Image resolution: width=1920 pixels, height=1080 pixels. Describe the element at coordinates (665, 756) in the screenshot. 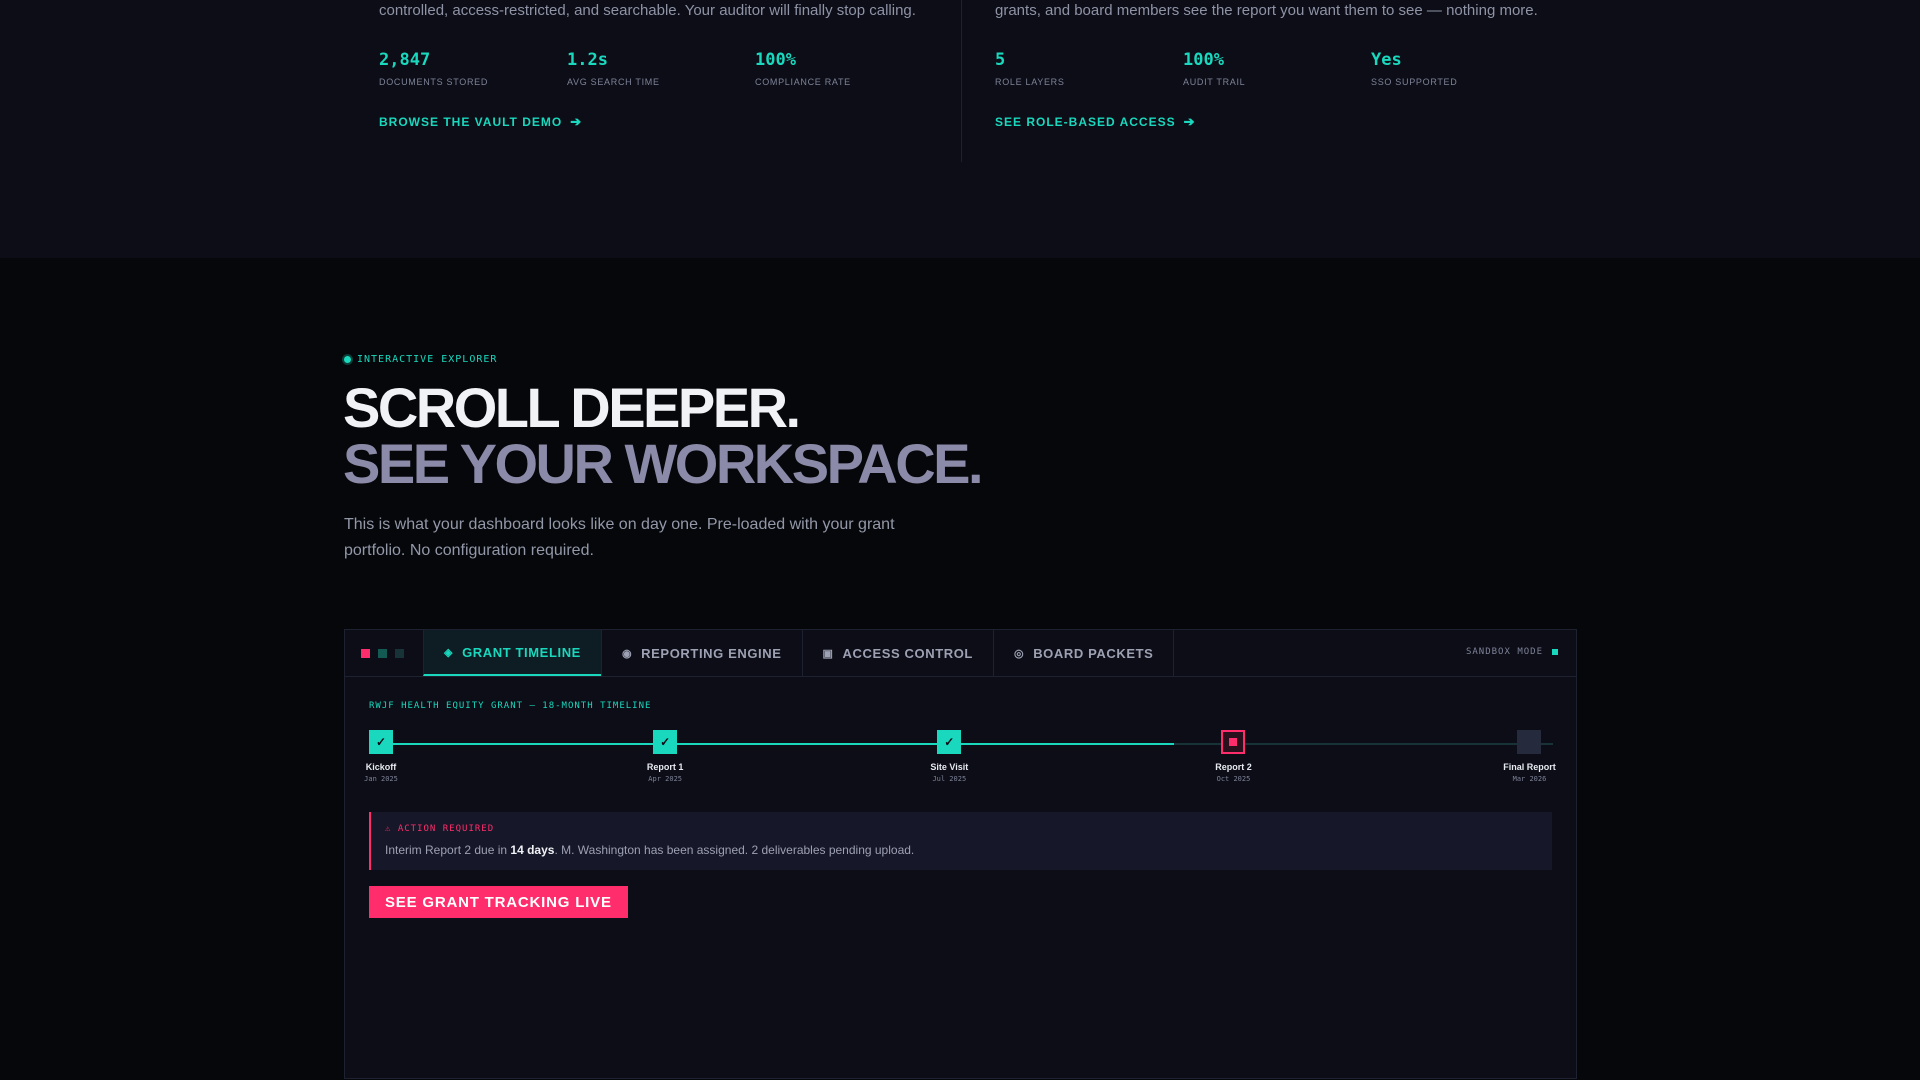

I see `milestone-report-1: ✓ Report 1 Apr 2025` at that location.